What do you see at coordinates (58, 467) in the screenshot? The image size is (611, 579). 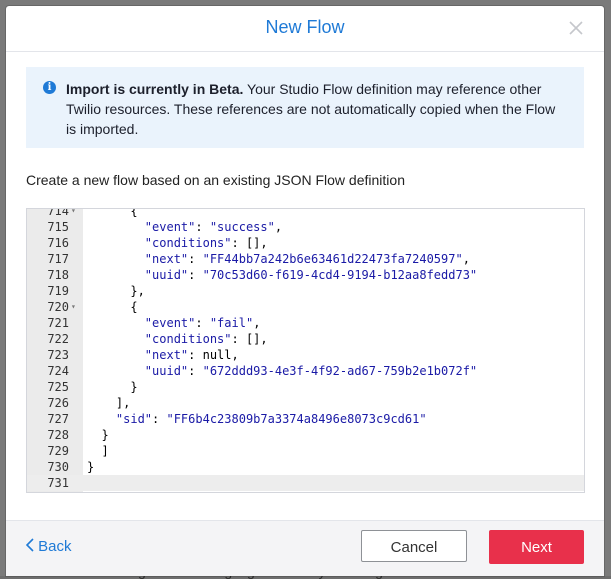 I see `line-number: 730` at bounding box center [58, 467].